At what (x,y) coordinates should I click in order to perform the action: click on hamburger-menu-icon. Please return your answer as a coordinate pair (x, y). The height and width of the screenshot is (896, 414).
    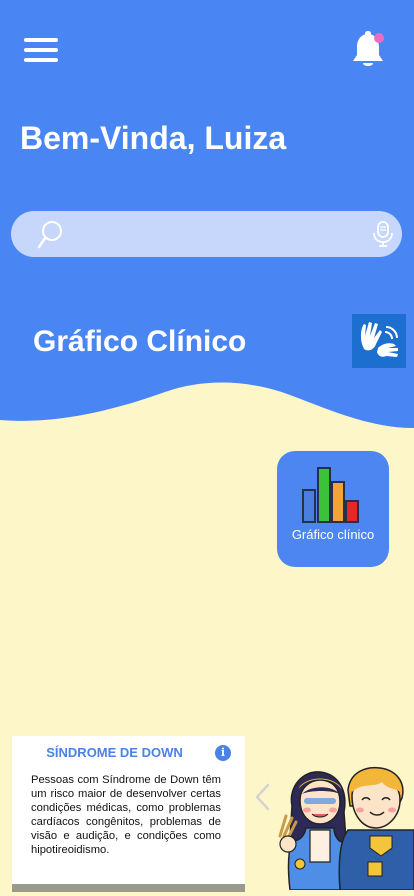
    Looking at the image, I should click on (42, 50).